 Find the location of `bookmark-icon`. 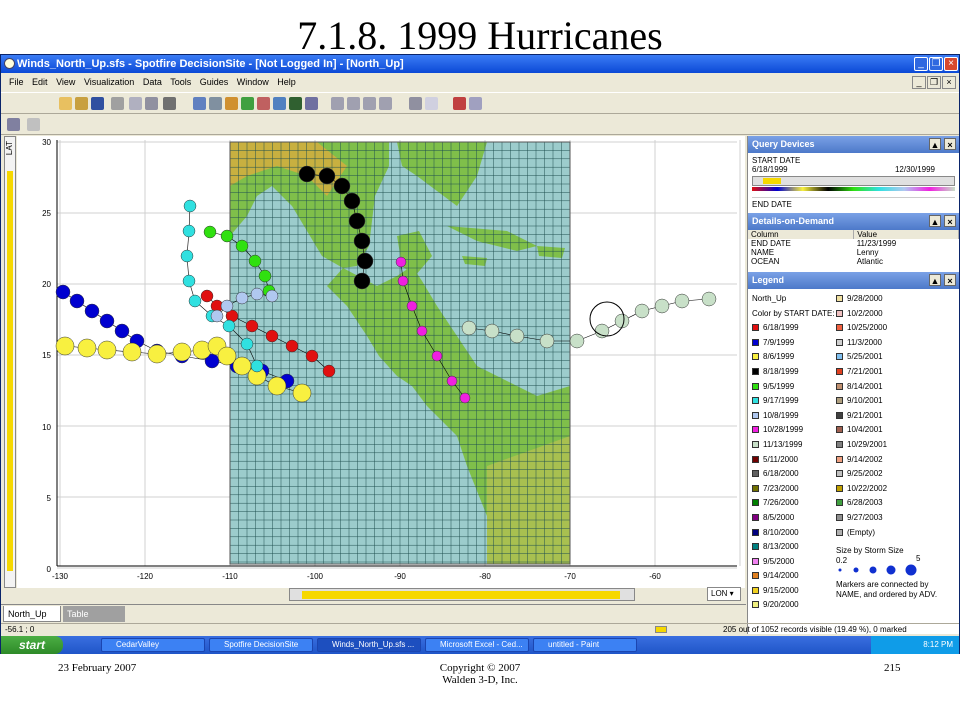

bookmark-icon is located at coordinates (459, 103).